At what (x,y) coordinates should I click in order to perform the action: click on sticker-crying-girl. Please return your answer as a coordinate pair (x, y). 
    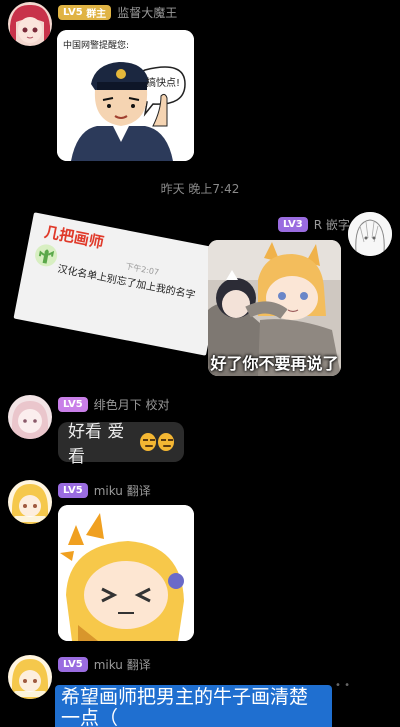
    Looking at the image, I should click on (126, 573).